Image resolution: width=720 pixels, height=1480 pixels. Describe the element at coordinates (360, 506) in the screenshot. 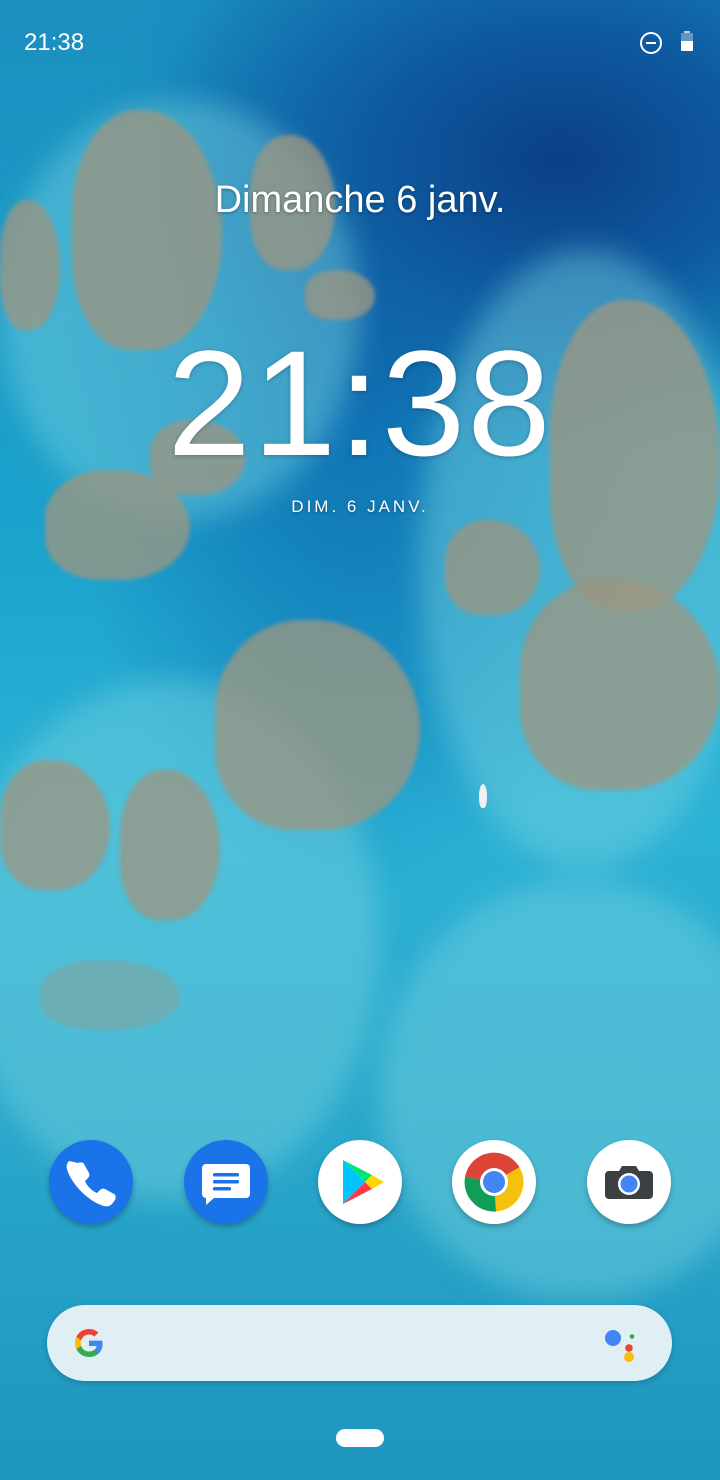

I see `date-short: DIM. 6 JANV.` at that location.